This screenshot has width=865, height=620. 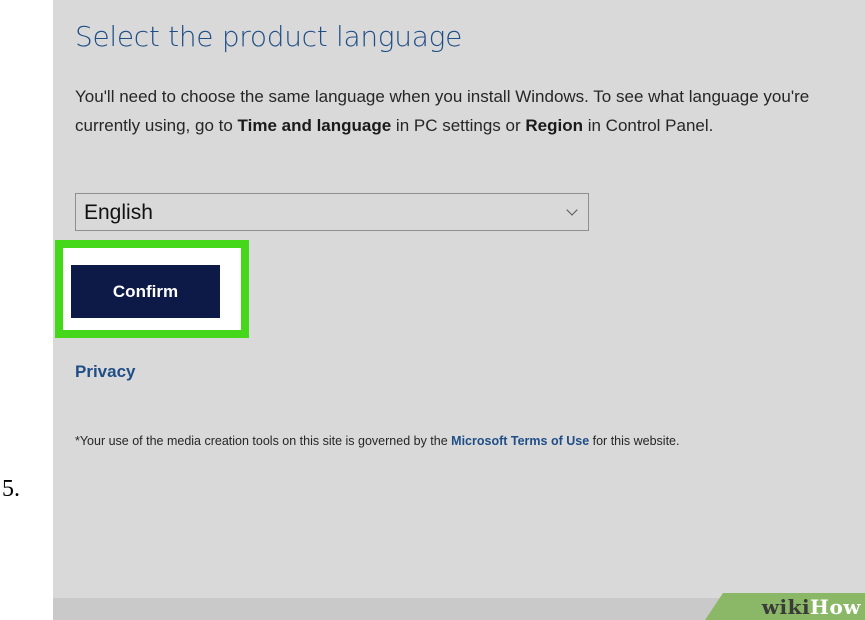 I want to click on region-text: Region, so click(x=554, y=125).